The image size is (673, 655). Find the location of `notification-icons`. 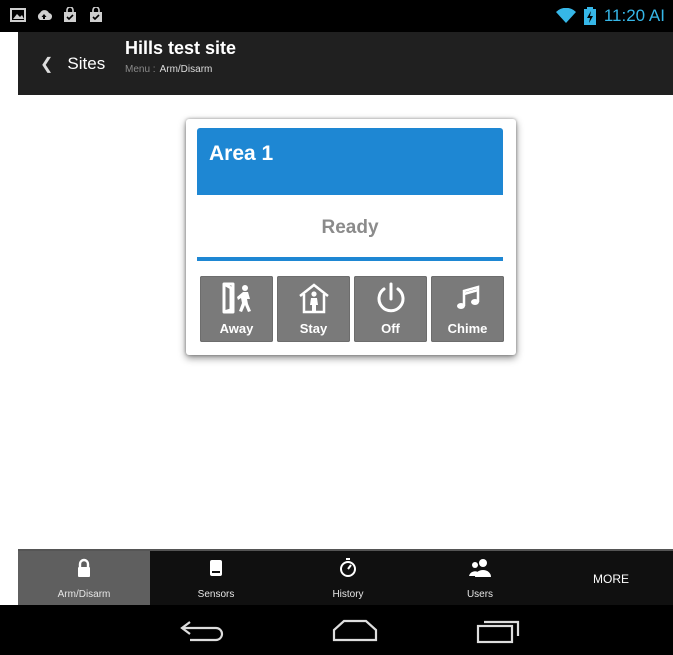

notification-icons is located at coordinates (57, 15).